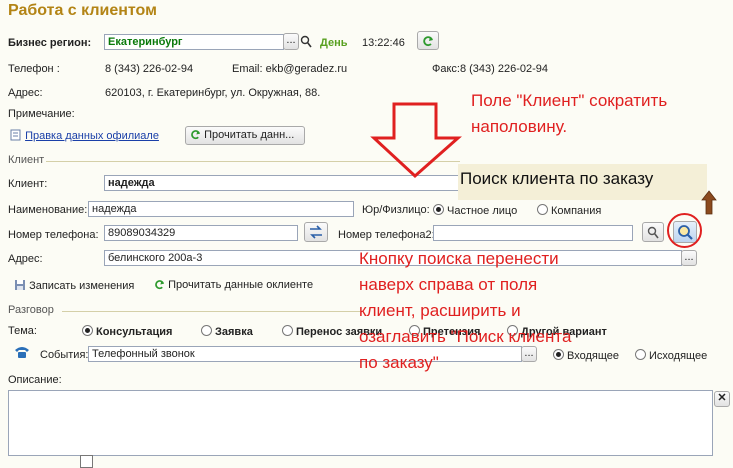 The height and width of the screenshot is (468, 733). I want to click on conversation-section-label: Разговор, so click(31, 310).